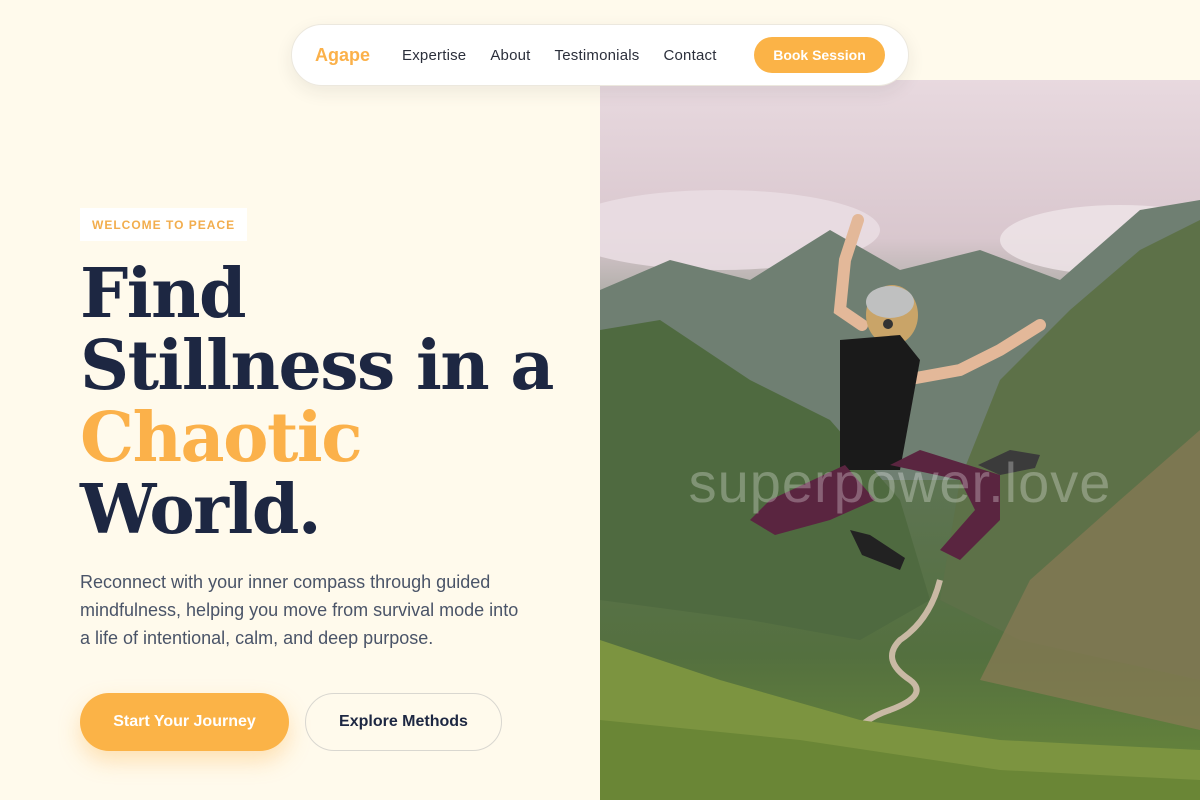 The height and width of the screenshot is (800, 1200). Describe the element at coordinates (689, 55) in the screenshot. I see `nav-link-contact: Contact` at that location.